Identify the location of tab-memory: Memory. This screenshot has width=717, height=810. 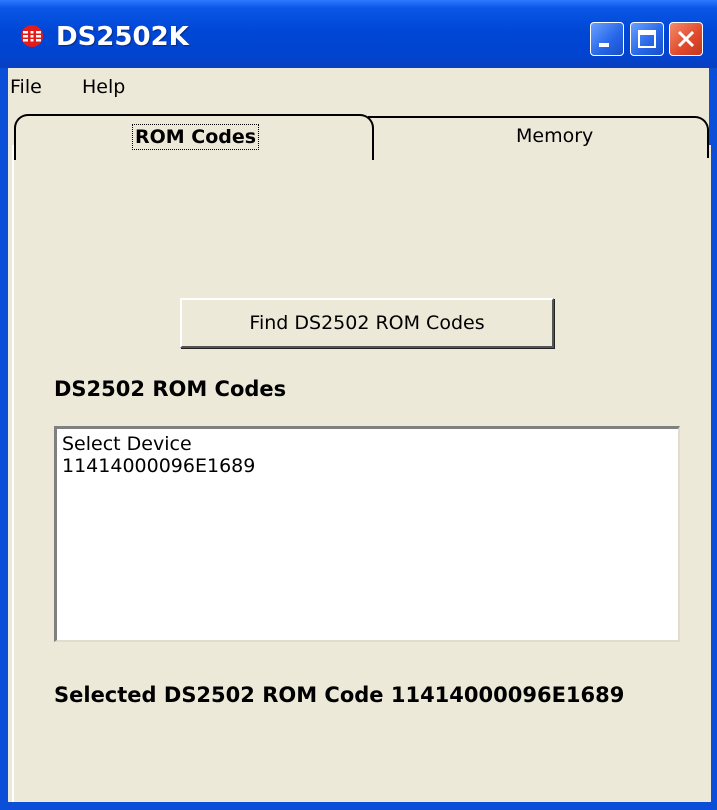
(538, 137).